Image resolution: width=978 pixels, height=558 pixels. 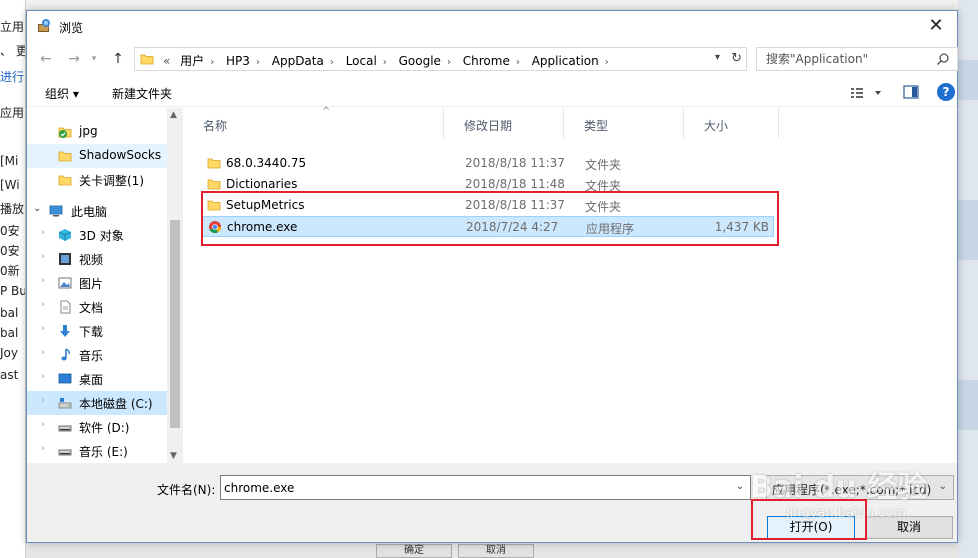 I want to click on breadcrumb-item: Application, so click(x=565, y=61).